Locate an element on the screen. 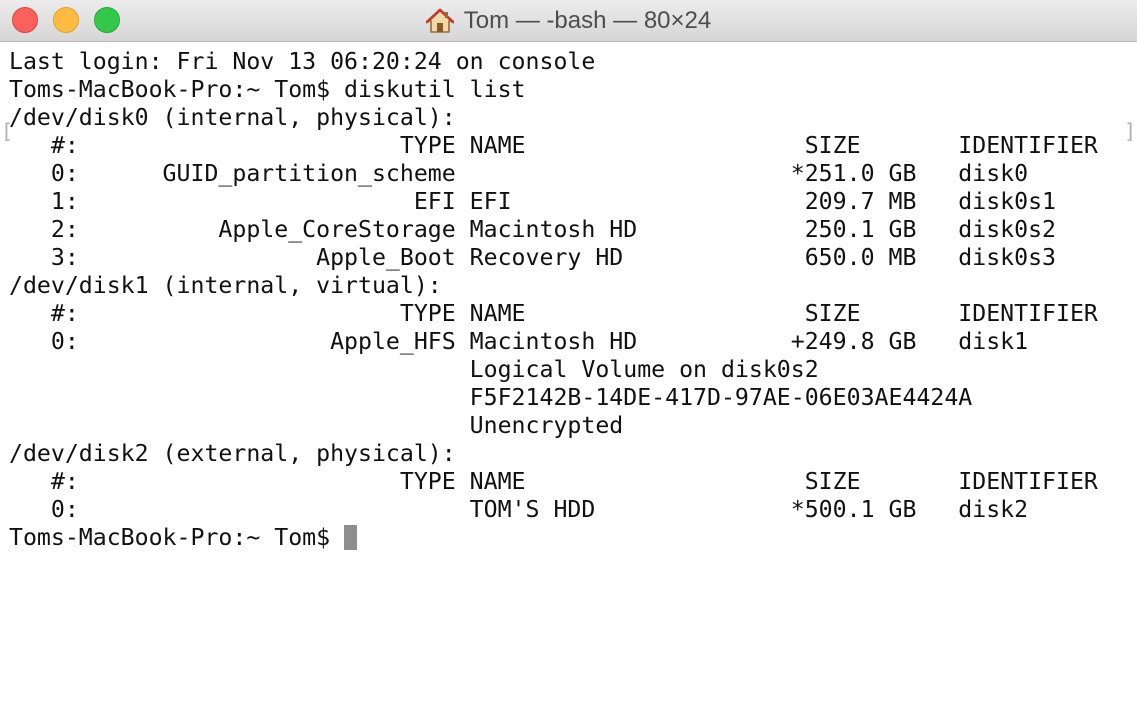 The image size is (1137, 728). title-bar: Tom — -bash — 80×24 is located at coordinates (568, 21).